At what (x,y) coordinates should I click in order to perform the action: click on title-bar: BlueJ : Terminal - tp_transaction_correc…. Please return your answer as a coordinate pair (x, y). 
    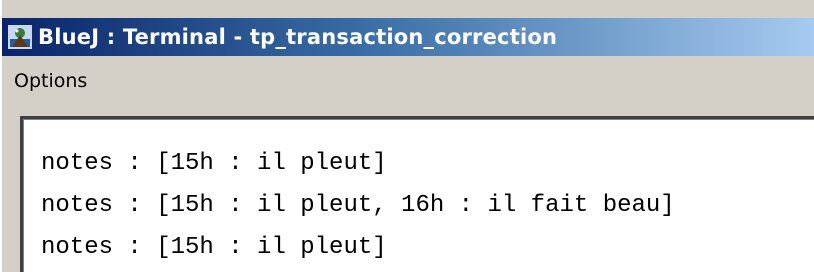
    Looking at the image, I should click on (408, 37).